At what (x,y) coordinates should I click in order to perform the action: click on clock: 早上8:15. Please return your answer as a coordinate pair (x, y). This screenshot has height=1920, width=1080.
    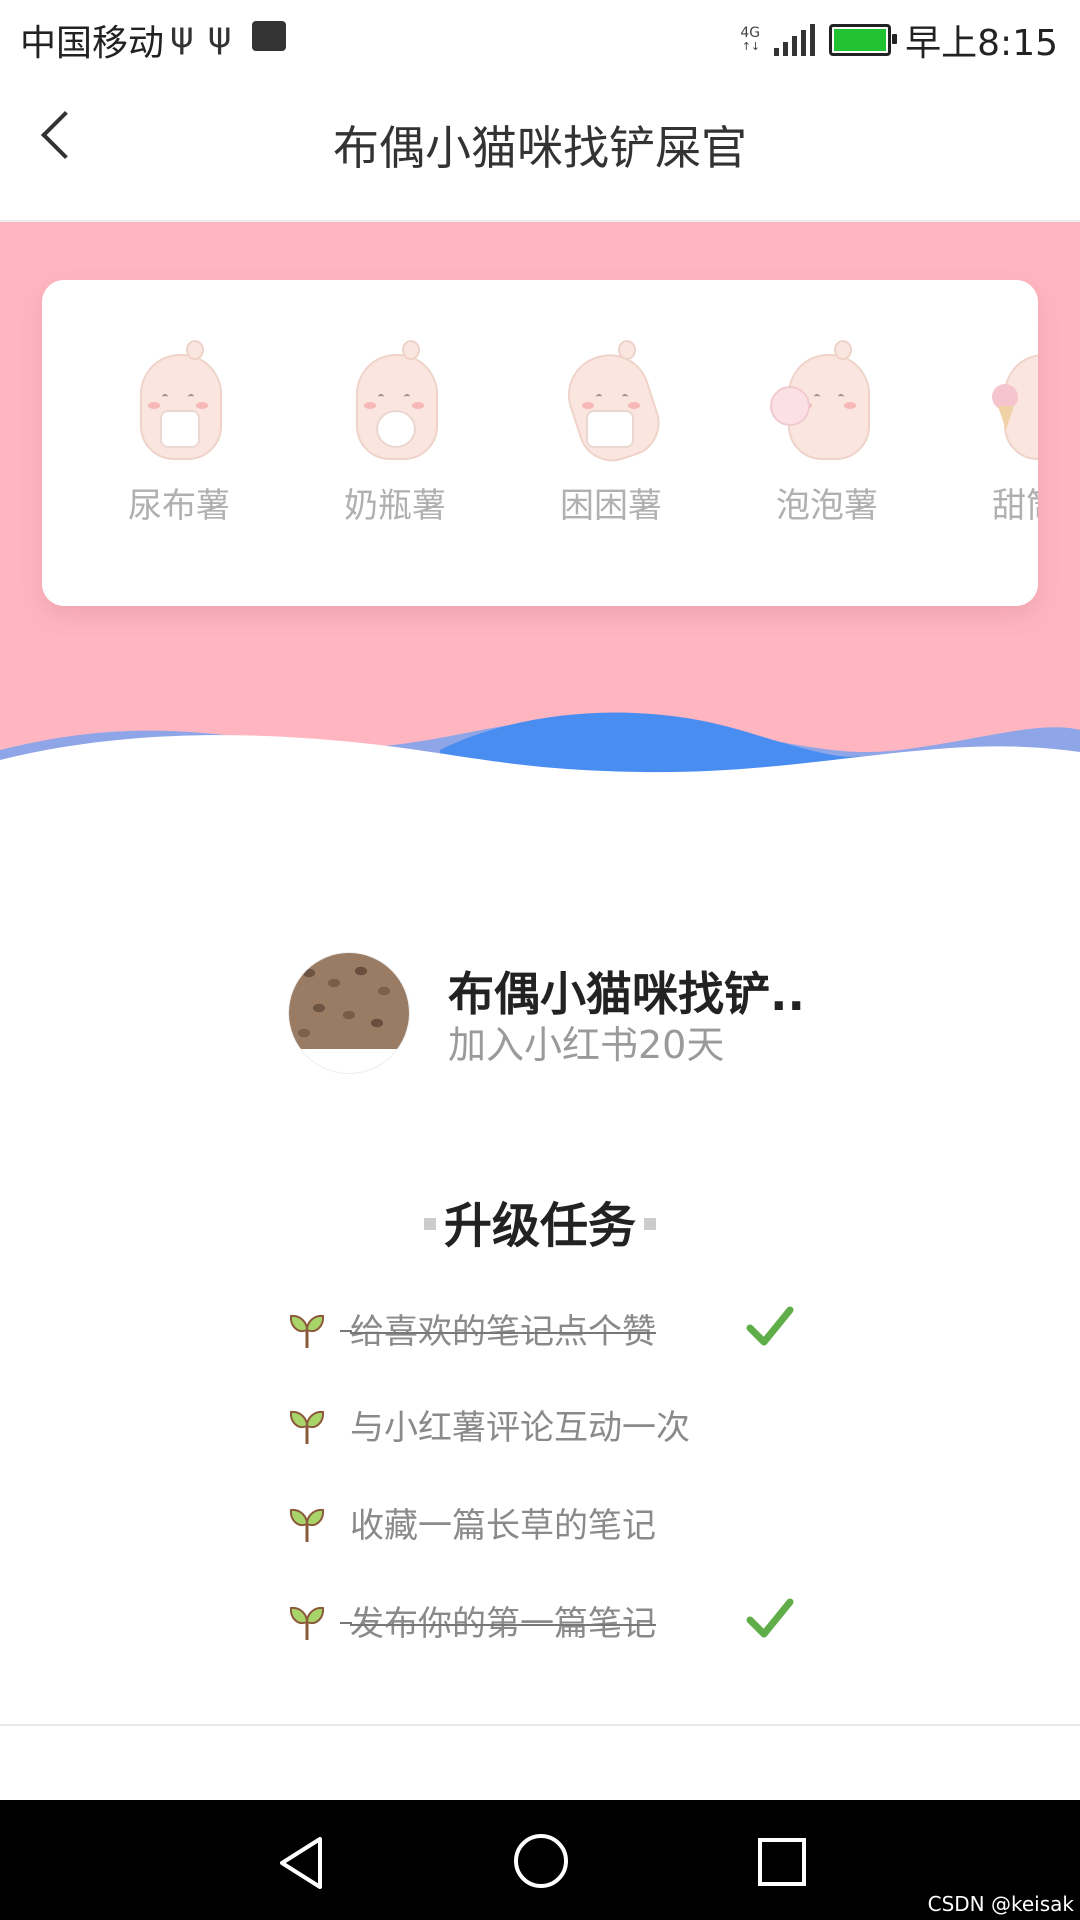
    Looking at the image, I should click on (981, 43).